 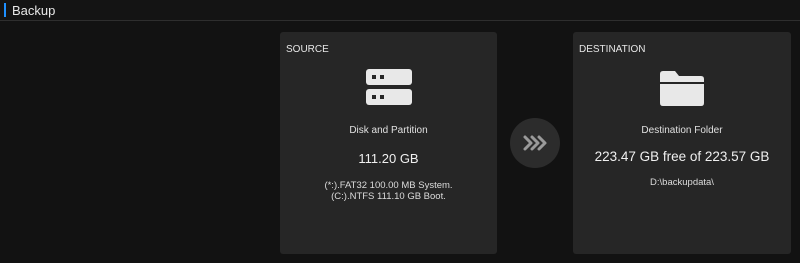 I want to click on backup-header: Backup, so click(x=400, y=10).